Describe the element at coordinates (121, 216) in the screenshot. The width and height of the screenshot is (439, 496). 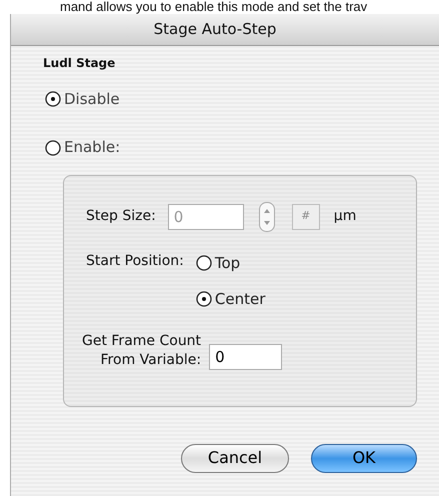
I see `field-label: Step Size:` at that location.